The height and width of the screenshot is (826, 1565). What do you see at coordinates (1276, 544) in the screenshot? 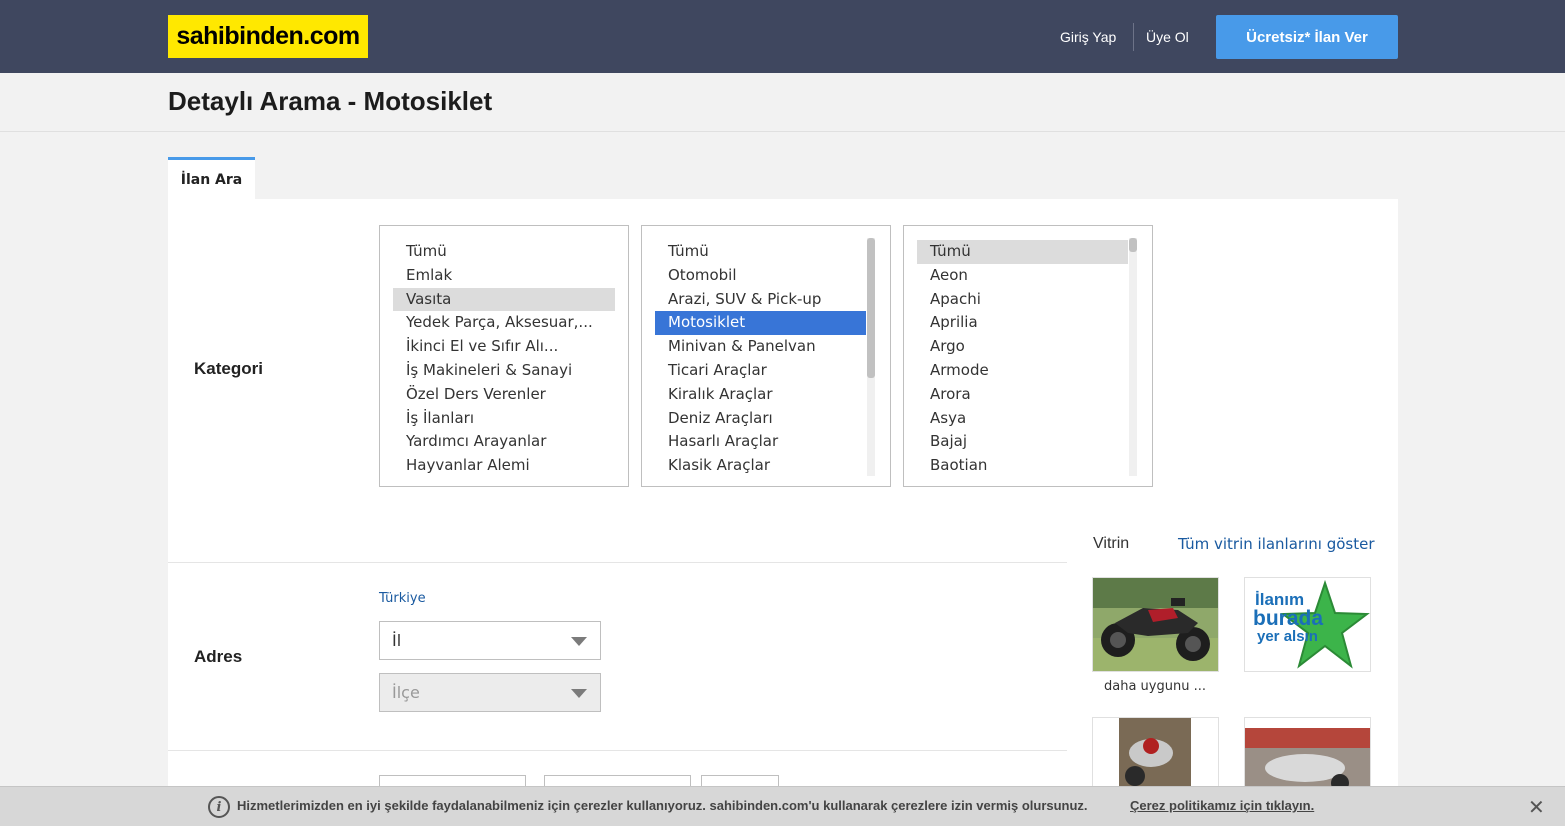
I see `vitrin-show-all-link: Tüm vitrin ilanlarını göster` at bounding box center [1276, 544].